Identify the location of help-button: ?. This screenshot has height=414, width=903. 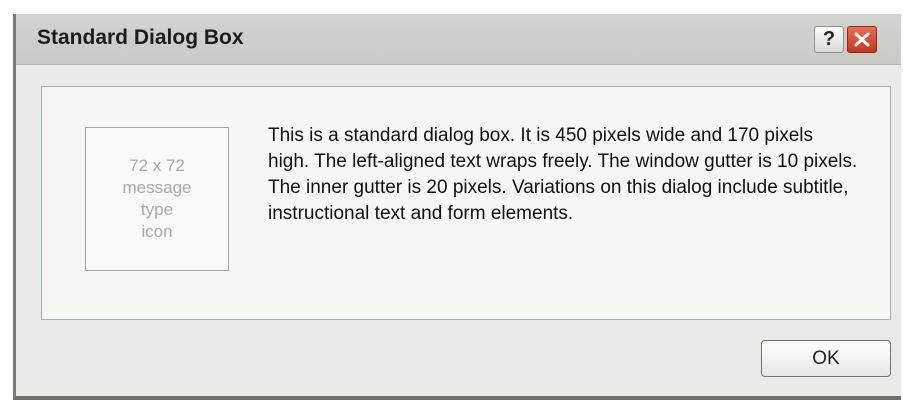
(829, 39).